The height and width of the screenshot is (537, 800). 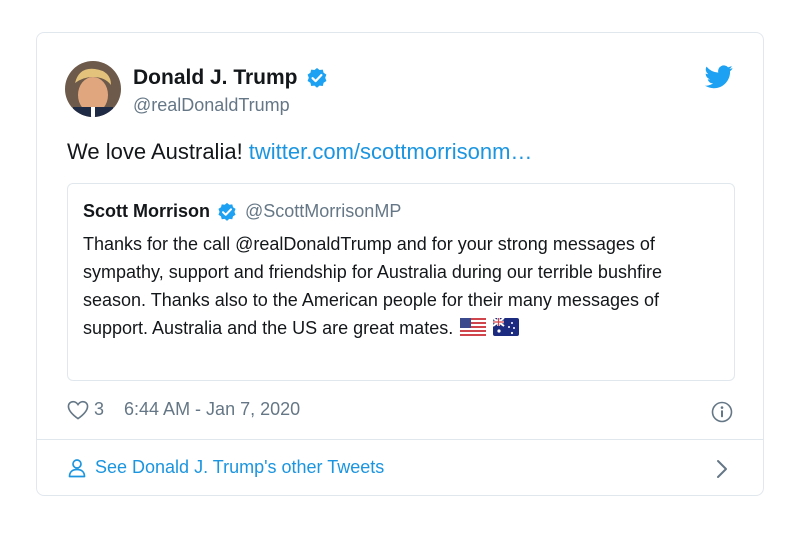 What do you see at coordinates (212, 409) in the screenshot?
I see `tweet-timestamp: 6:44 AM - Jan 7, 2020` at bounding box center [212, 409].